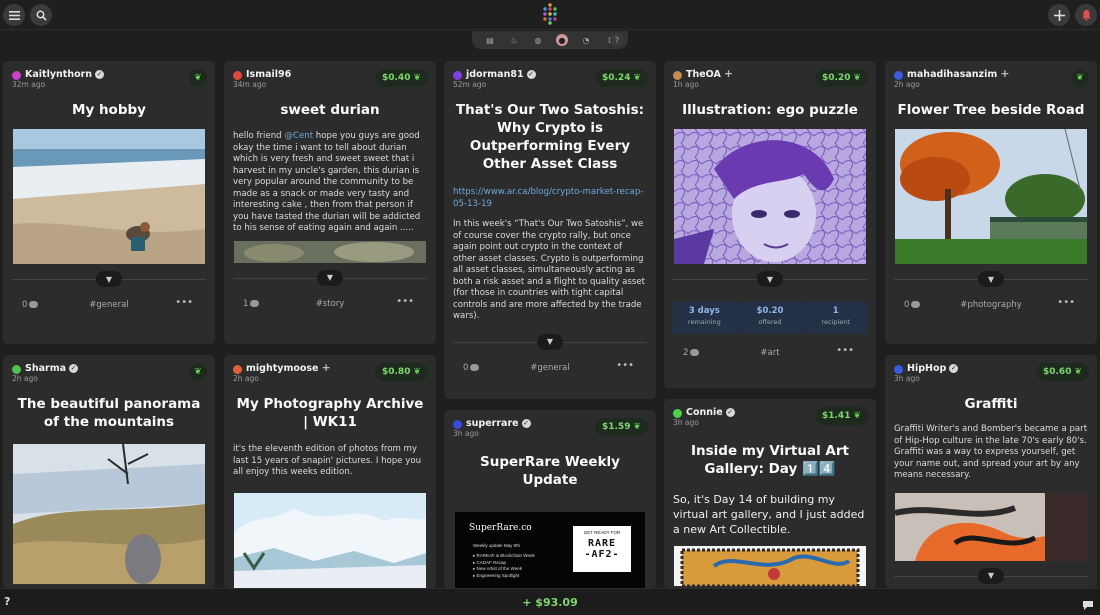 The height and width of the screenshot is (615, 1100). What do you see at coordinates (550, 16) in the screenshot?
I see `app-logo-icon` at bounding box center [550, 16].